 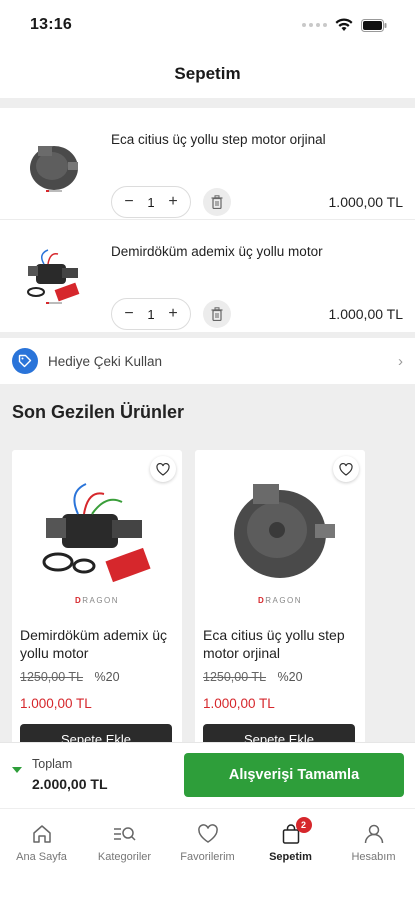 I want to click on cart-item-name: Eca citius üç yollu step motor orjinal, so click(x=218, y=139).